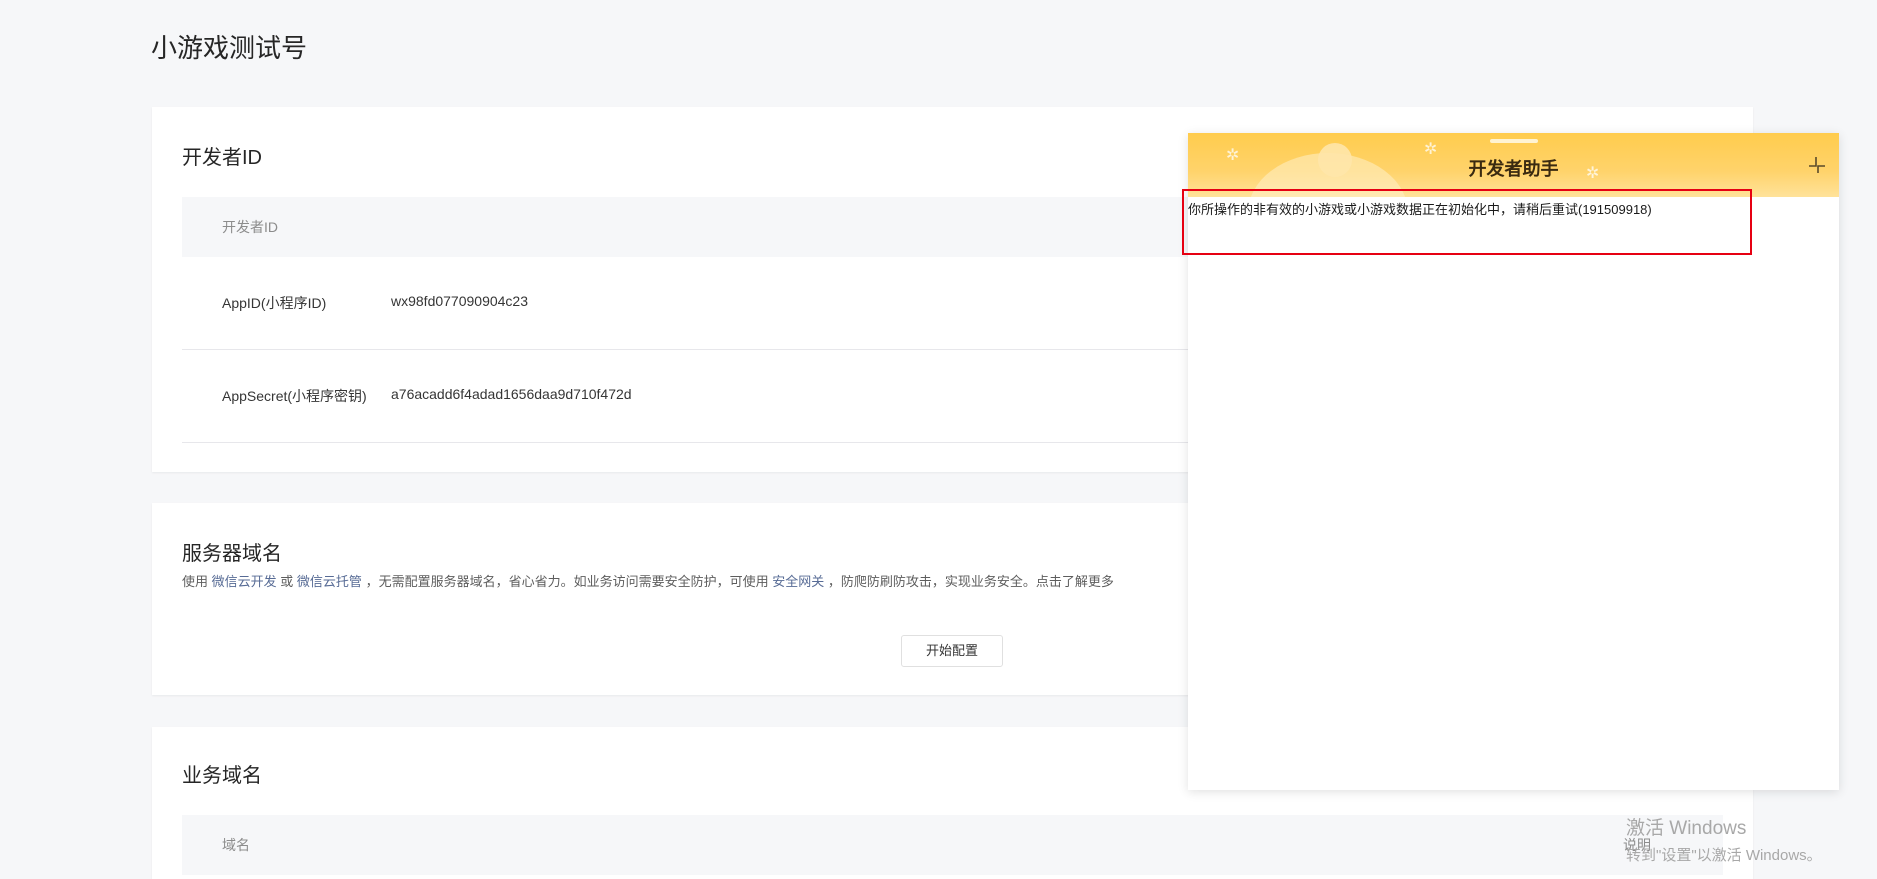 The image size is (1877, 879). What do you see at coordinates (195, 581) in the screenshot?
I see `desc-prefix: 使用` at bounding box center [195, 581].